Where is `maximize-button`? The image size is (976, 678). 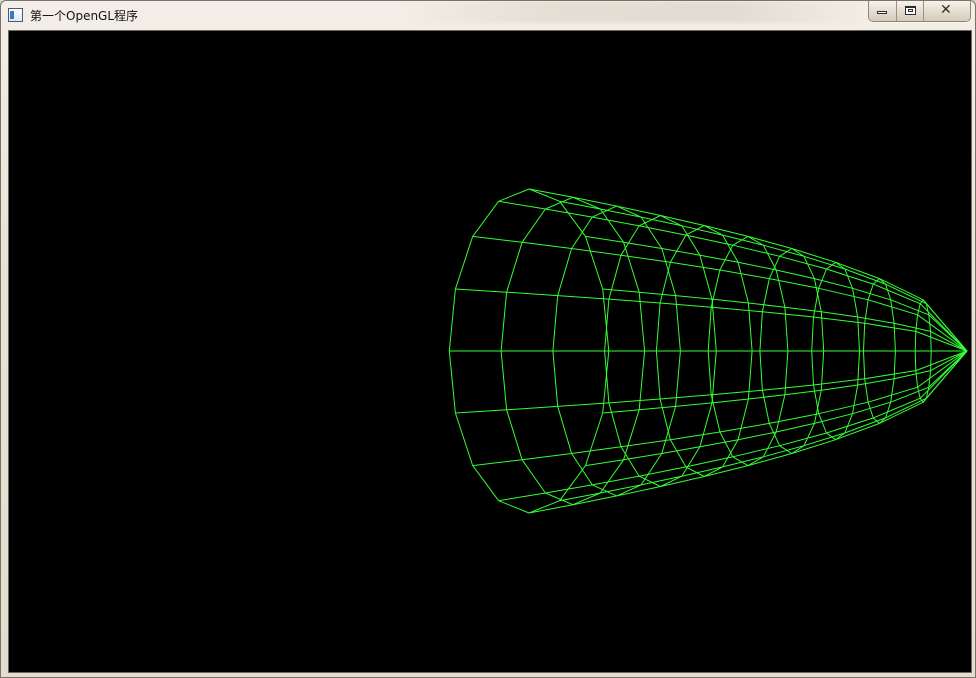
maximize-button is located at coordinates (909, 11).